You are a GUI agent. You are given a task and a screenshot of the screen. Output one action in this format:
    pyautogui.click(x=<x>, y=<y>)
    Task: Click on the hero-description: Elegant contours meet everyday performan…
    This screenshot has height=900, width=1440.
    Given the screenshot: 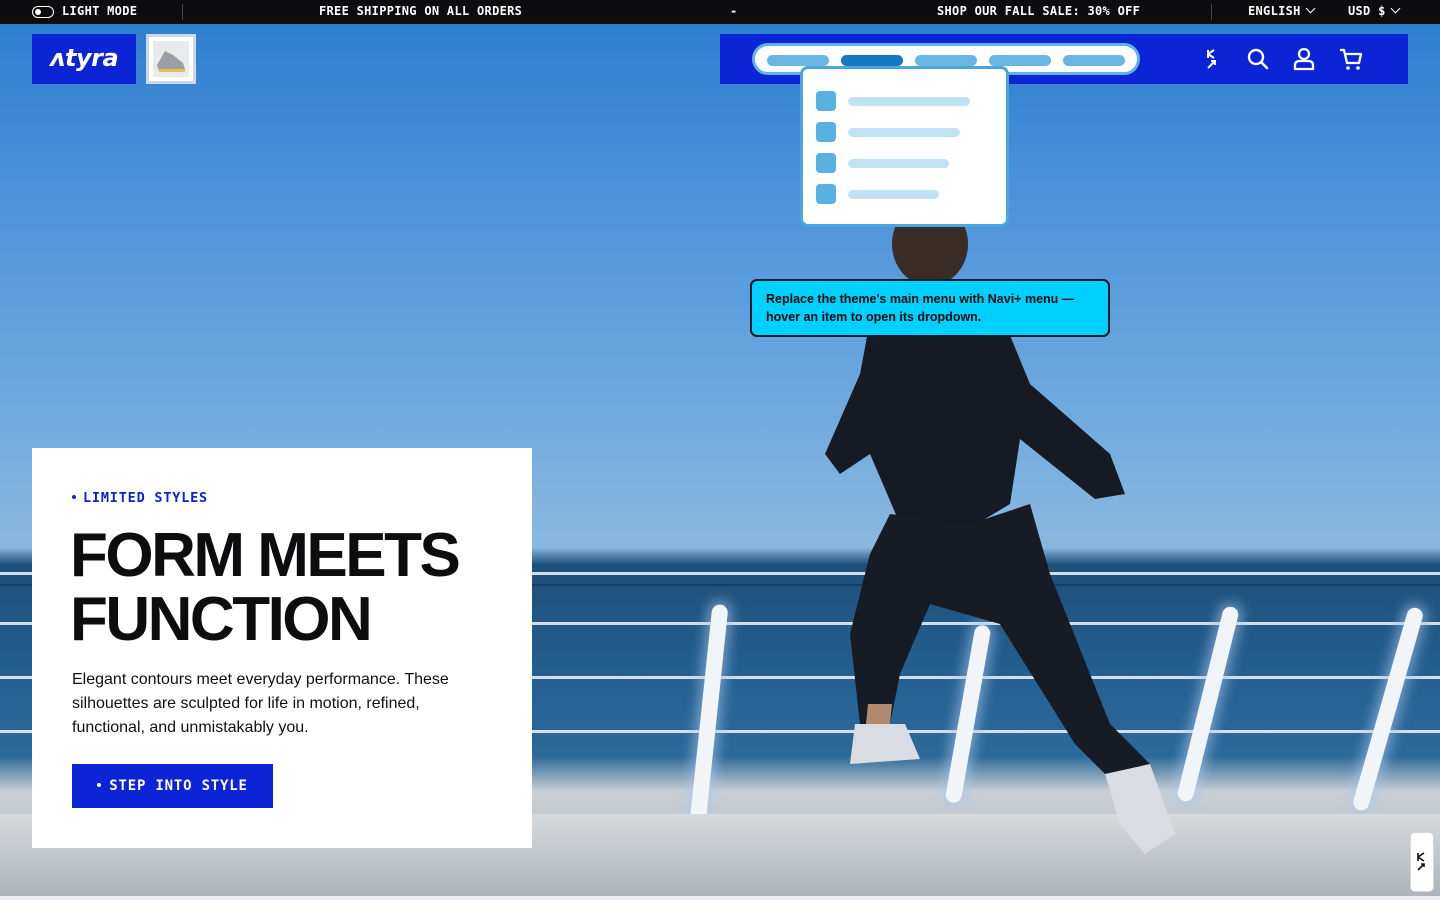 What is the action you would take?
    pyautogui.click(x=260, y=703)
    